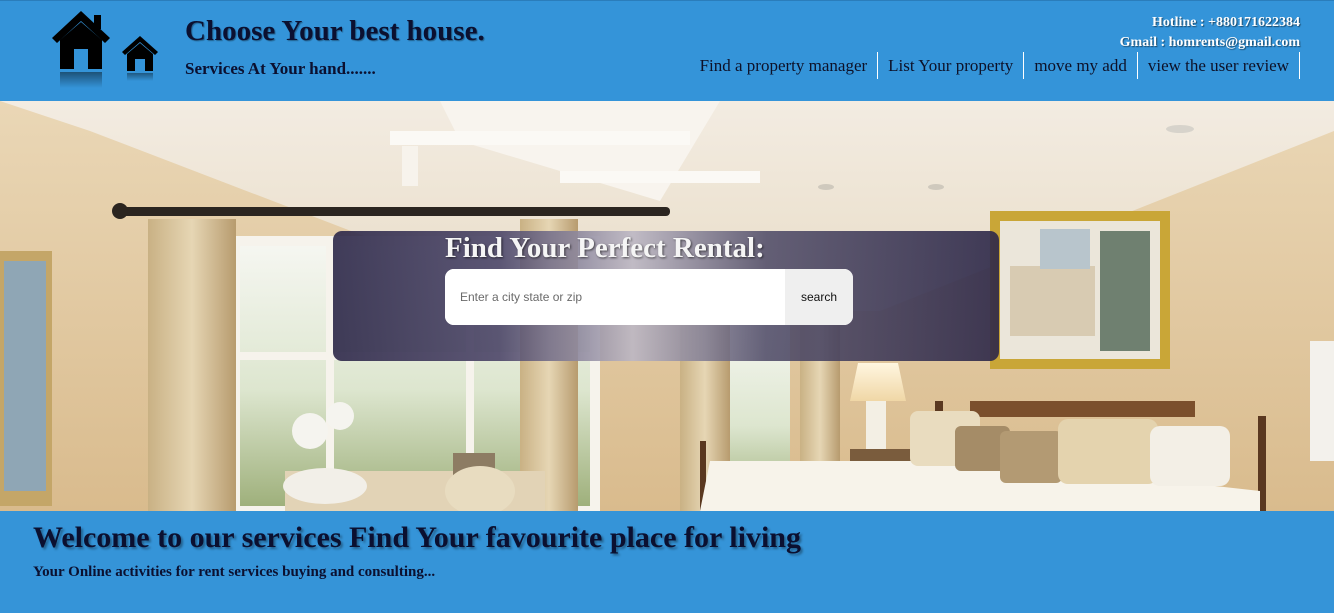  I want to click on search-box: search, so click(649, 297).